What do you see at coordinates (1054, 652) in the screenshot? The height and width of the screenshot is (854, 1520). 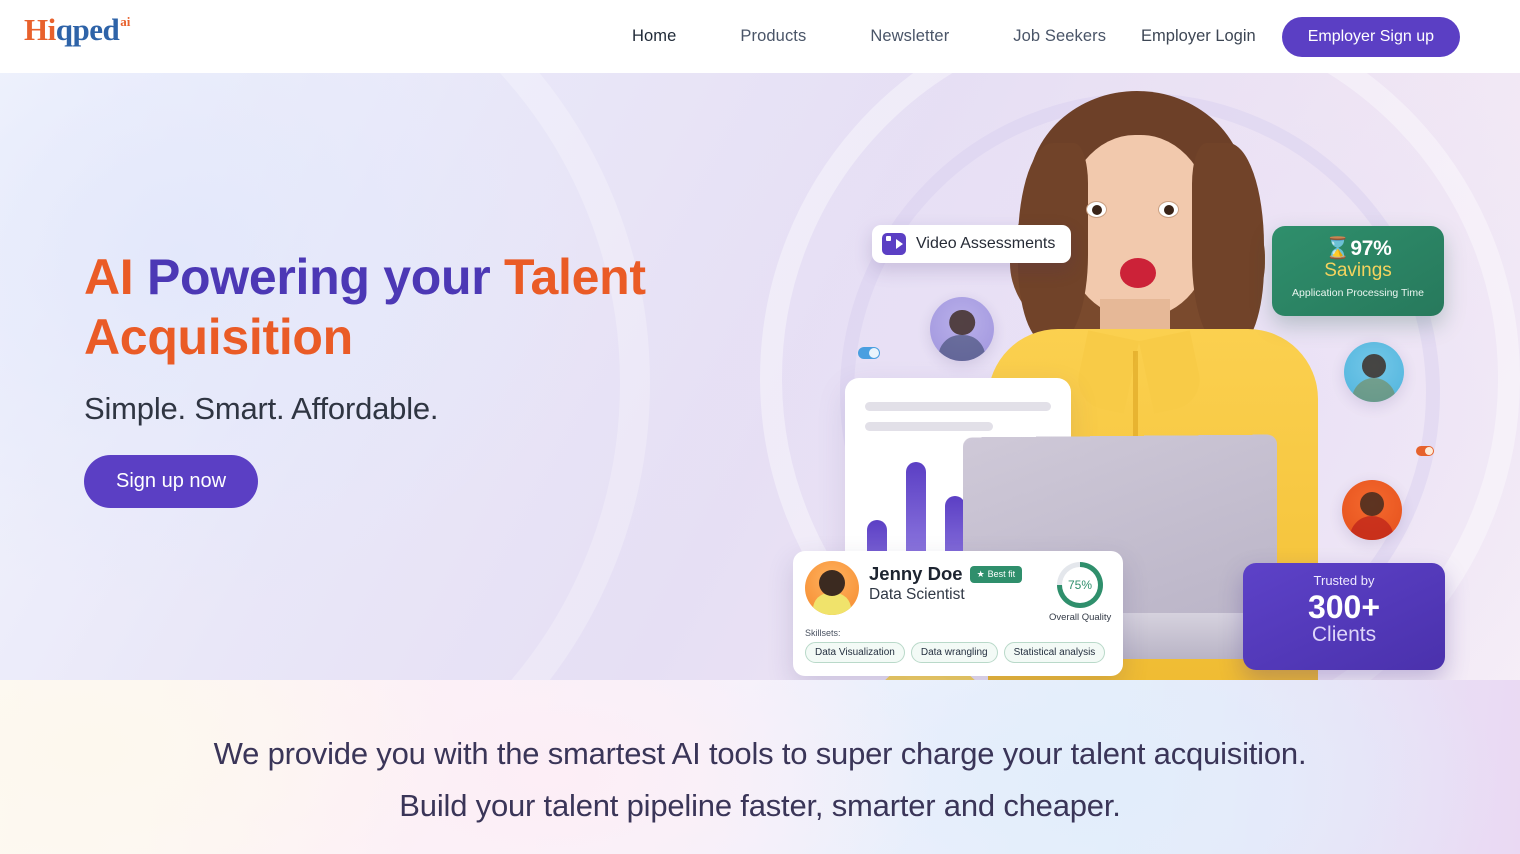 I see `skill-tag: Statistical analysis` at bounding box center [1054, 652].